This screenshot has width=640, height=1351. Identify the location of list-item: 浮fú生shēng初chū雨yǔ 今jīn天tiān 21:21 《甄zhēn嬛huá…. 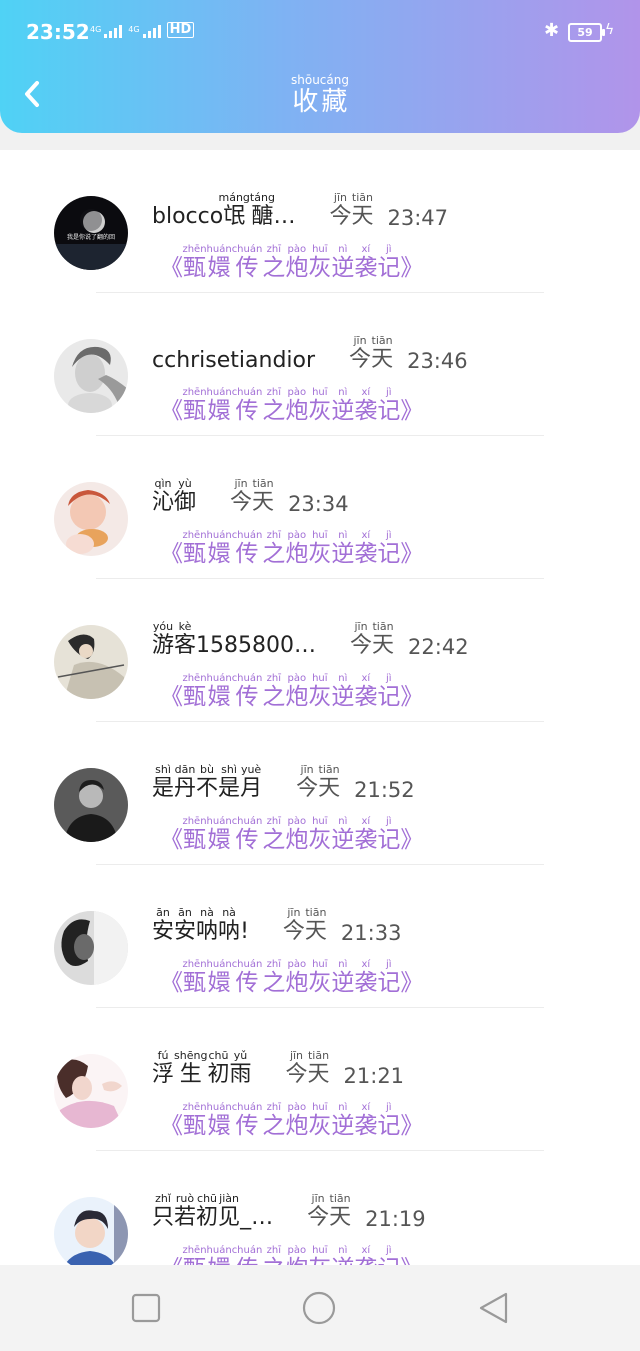
(320, 1079).